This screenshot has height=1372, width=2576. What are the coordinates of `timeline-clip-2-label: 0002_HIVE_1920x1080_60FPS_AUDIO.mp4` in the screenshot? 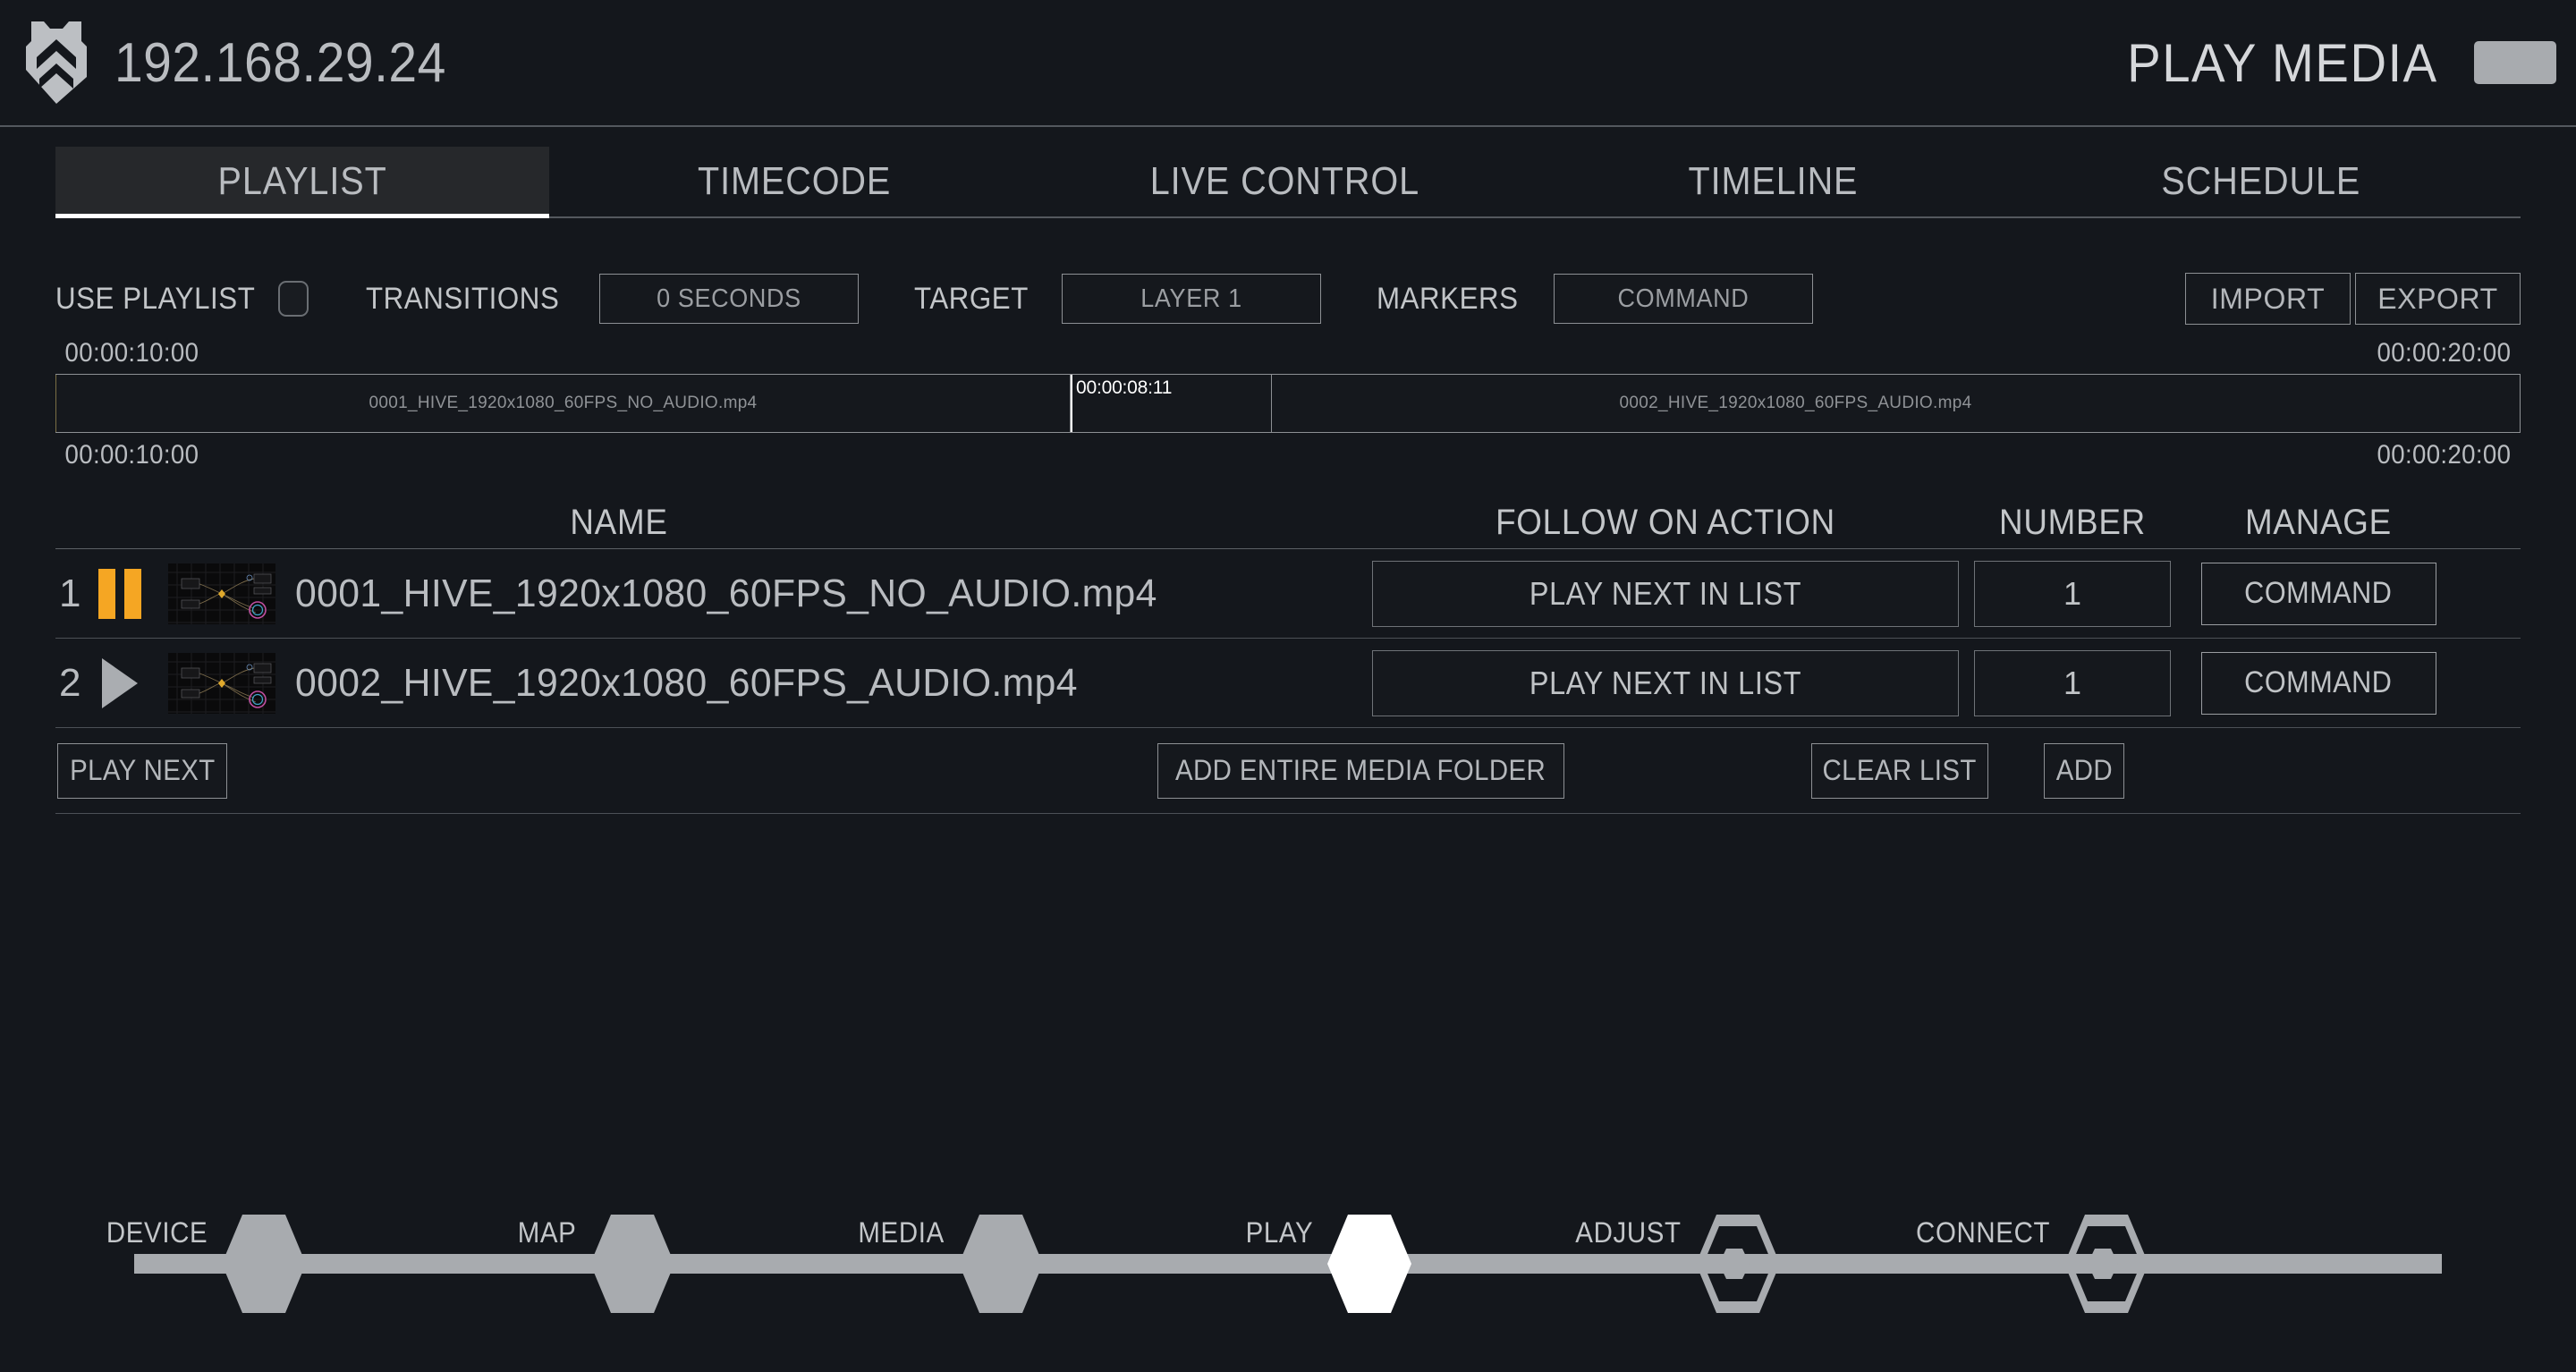 It's located at (1795, 403).